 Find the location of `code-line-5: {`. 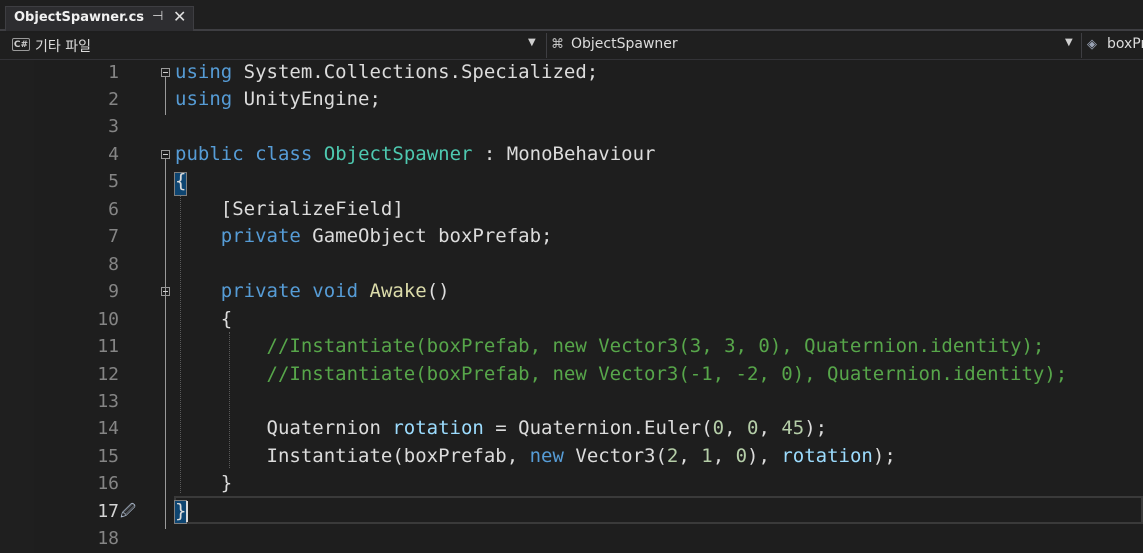

code-line-5: { is located at coordinates (181, 181).